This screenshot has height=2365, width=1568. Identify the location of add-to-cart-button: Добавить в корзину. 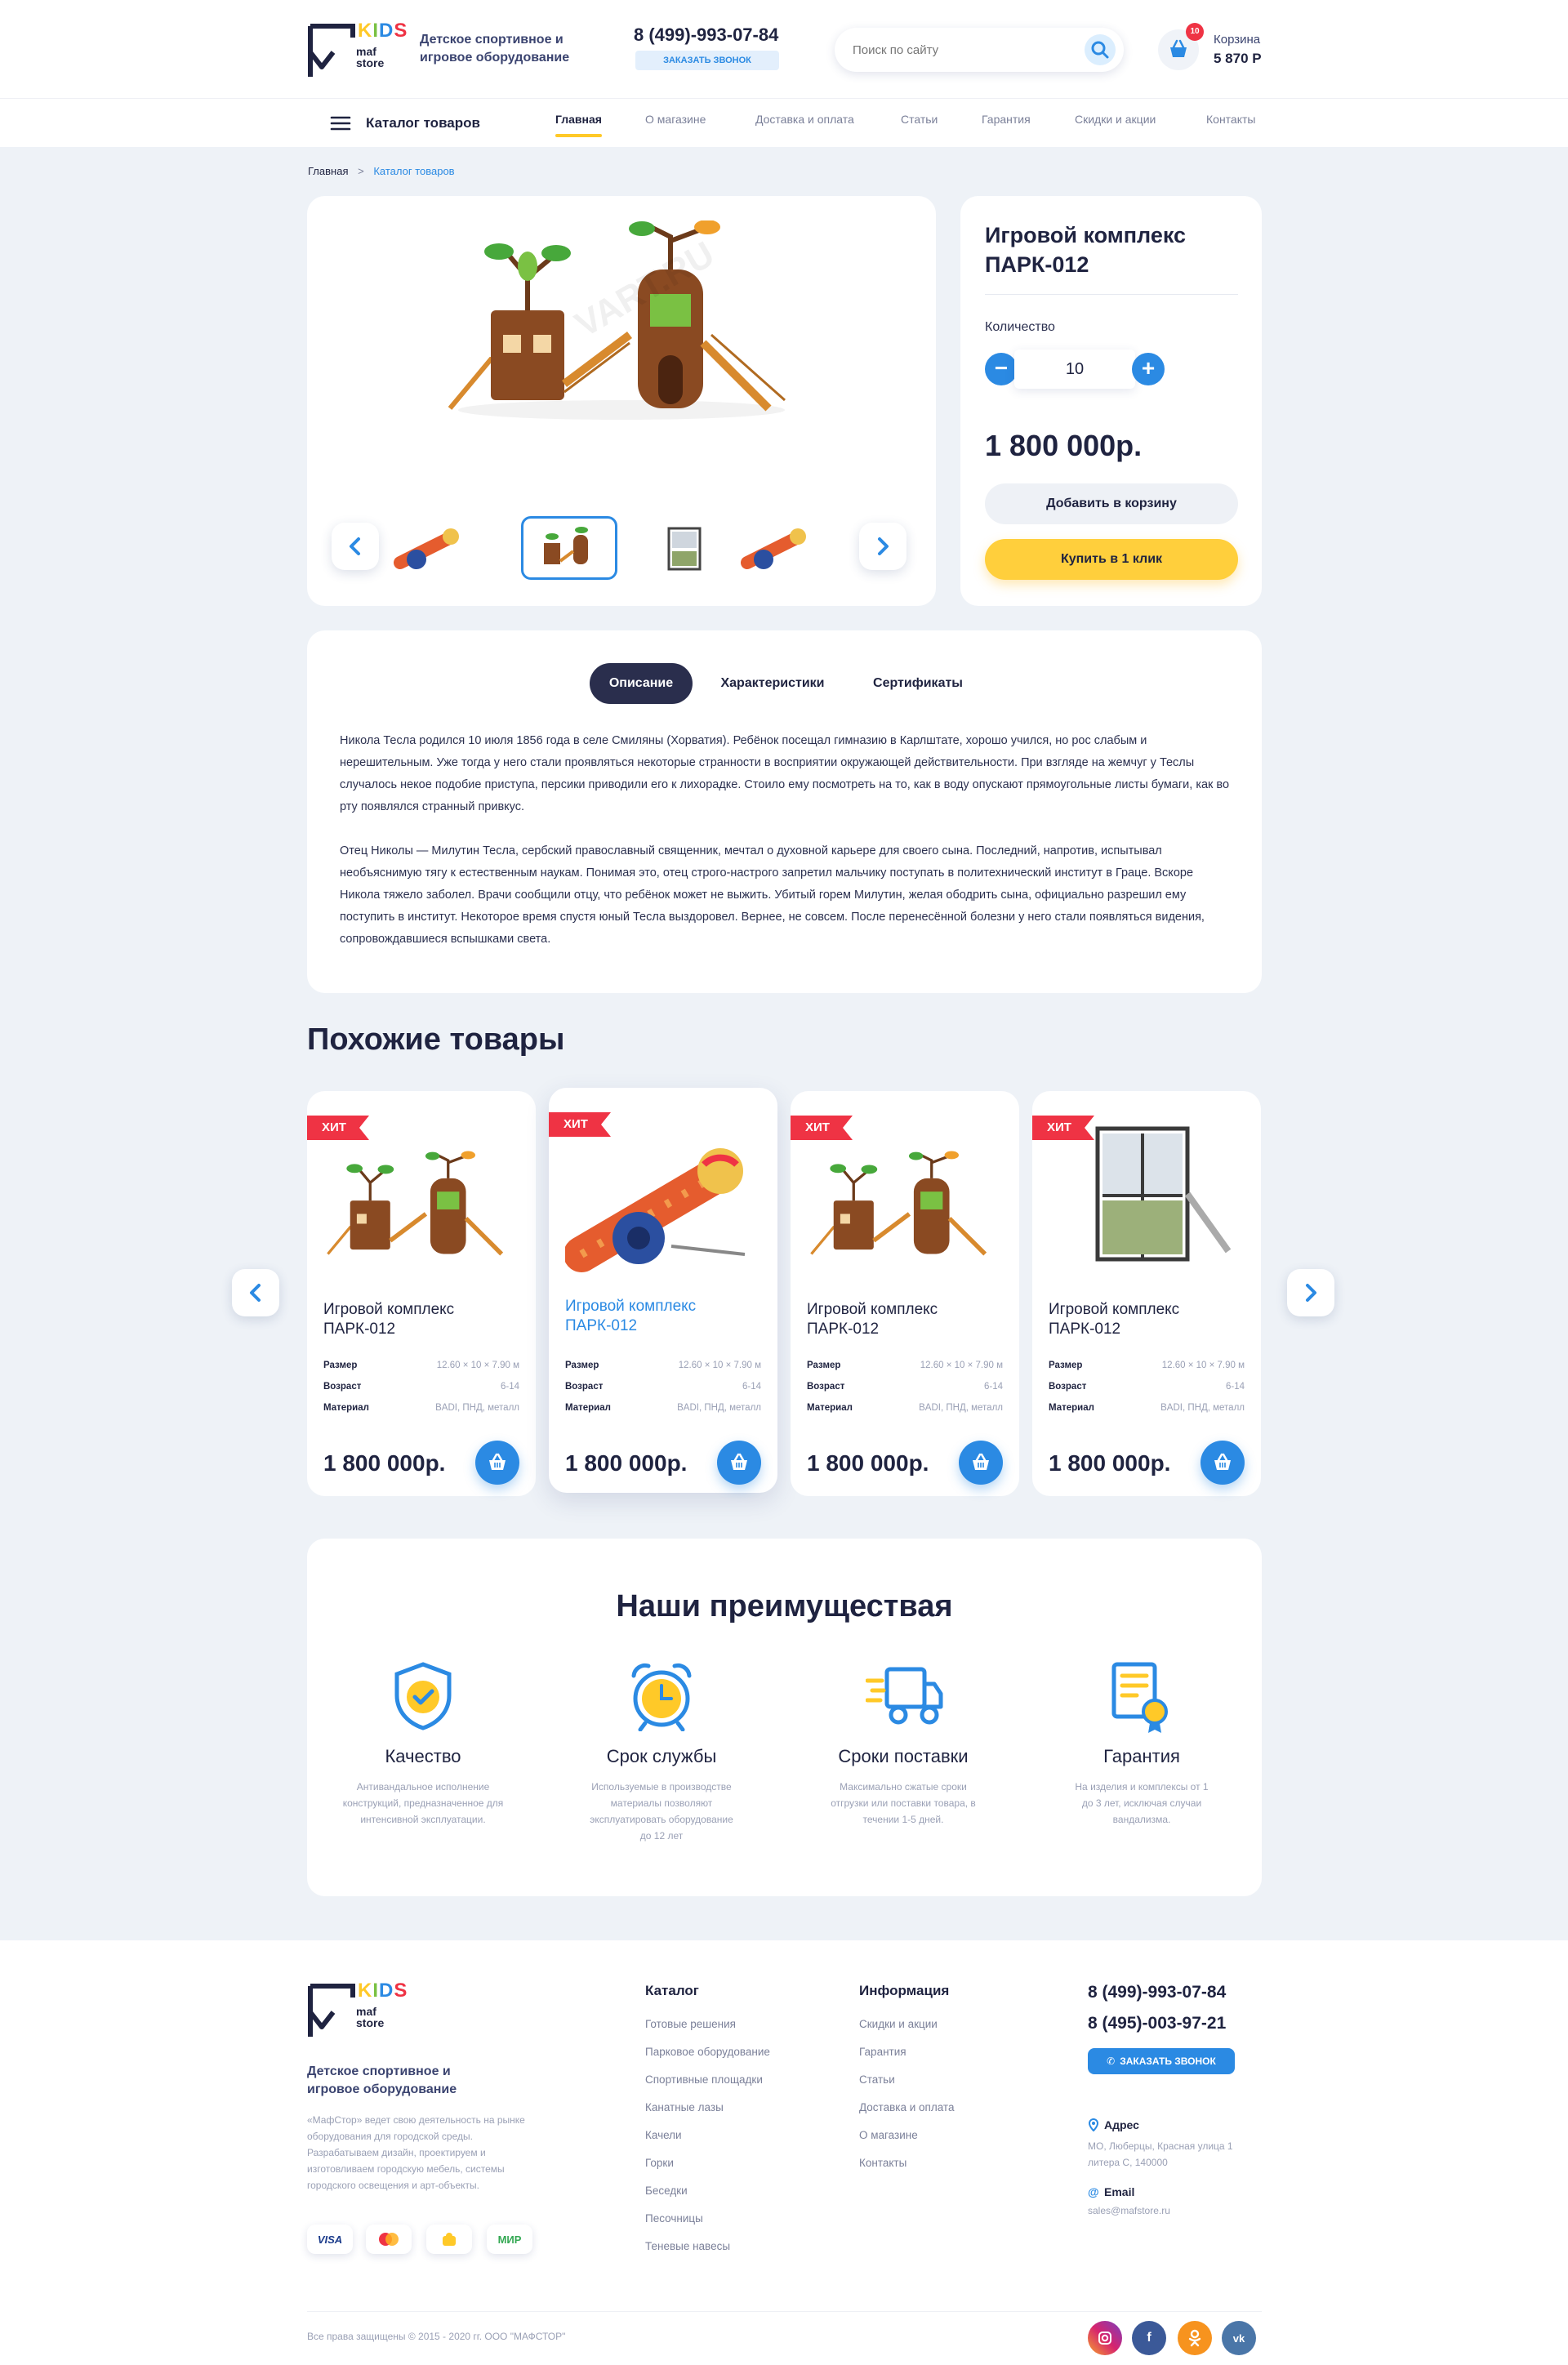
(1111, 503).